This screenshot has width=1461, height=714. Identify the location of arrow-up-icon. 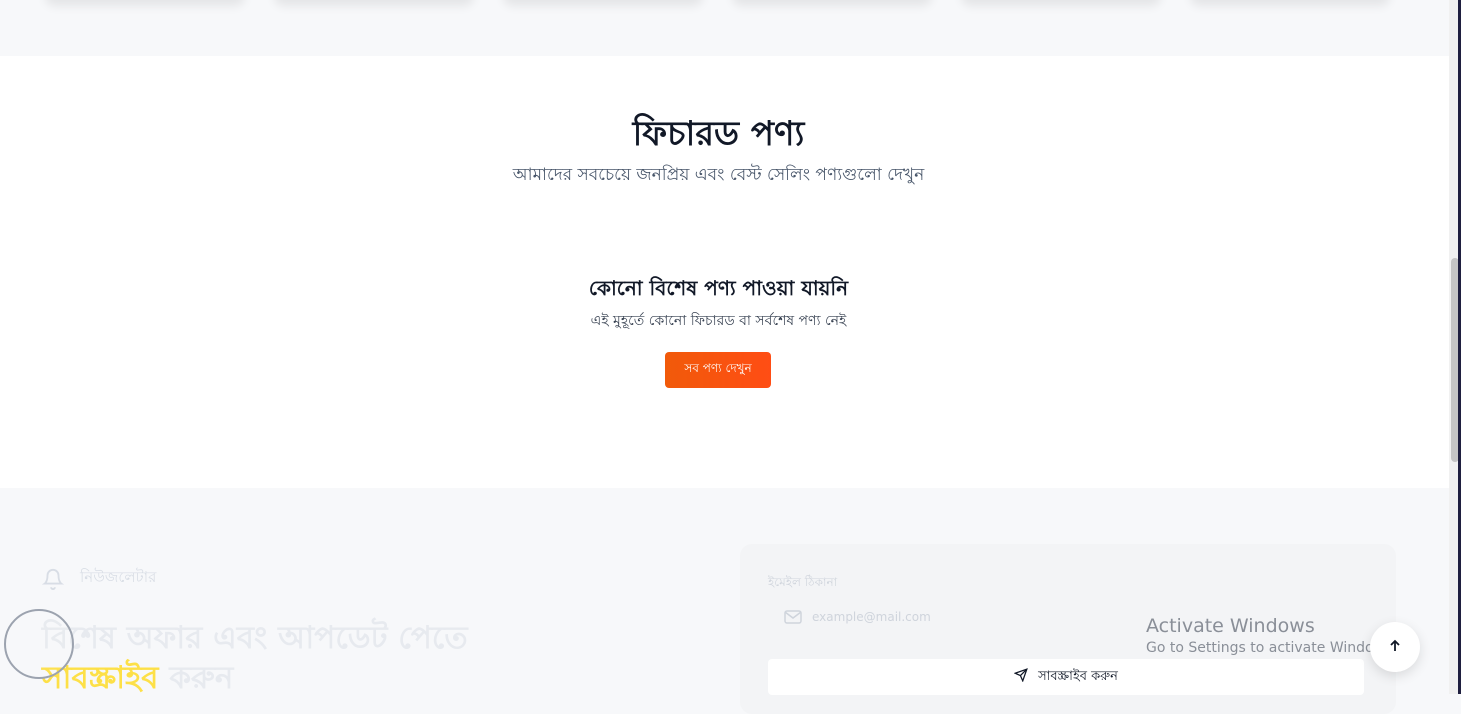
(1395, 647).